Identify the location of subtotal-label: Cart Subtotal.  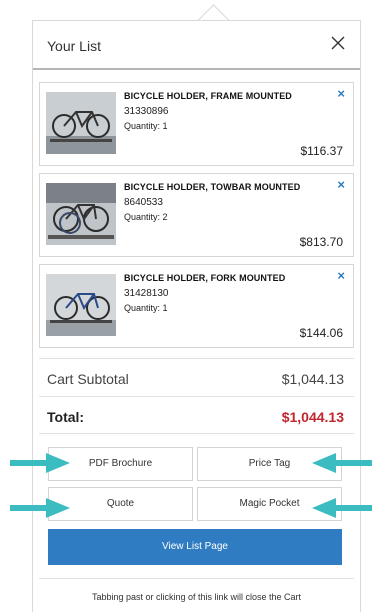
(88, 379).